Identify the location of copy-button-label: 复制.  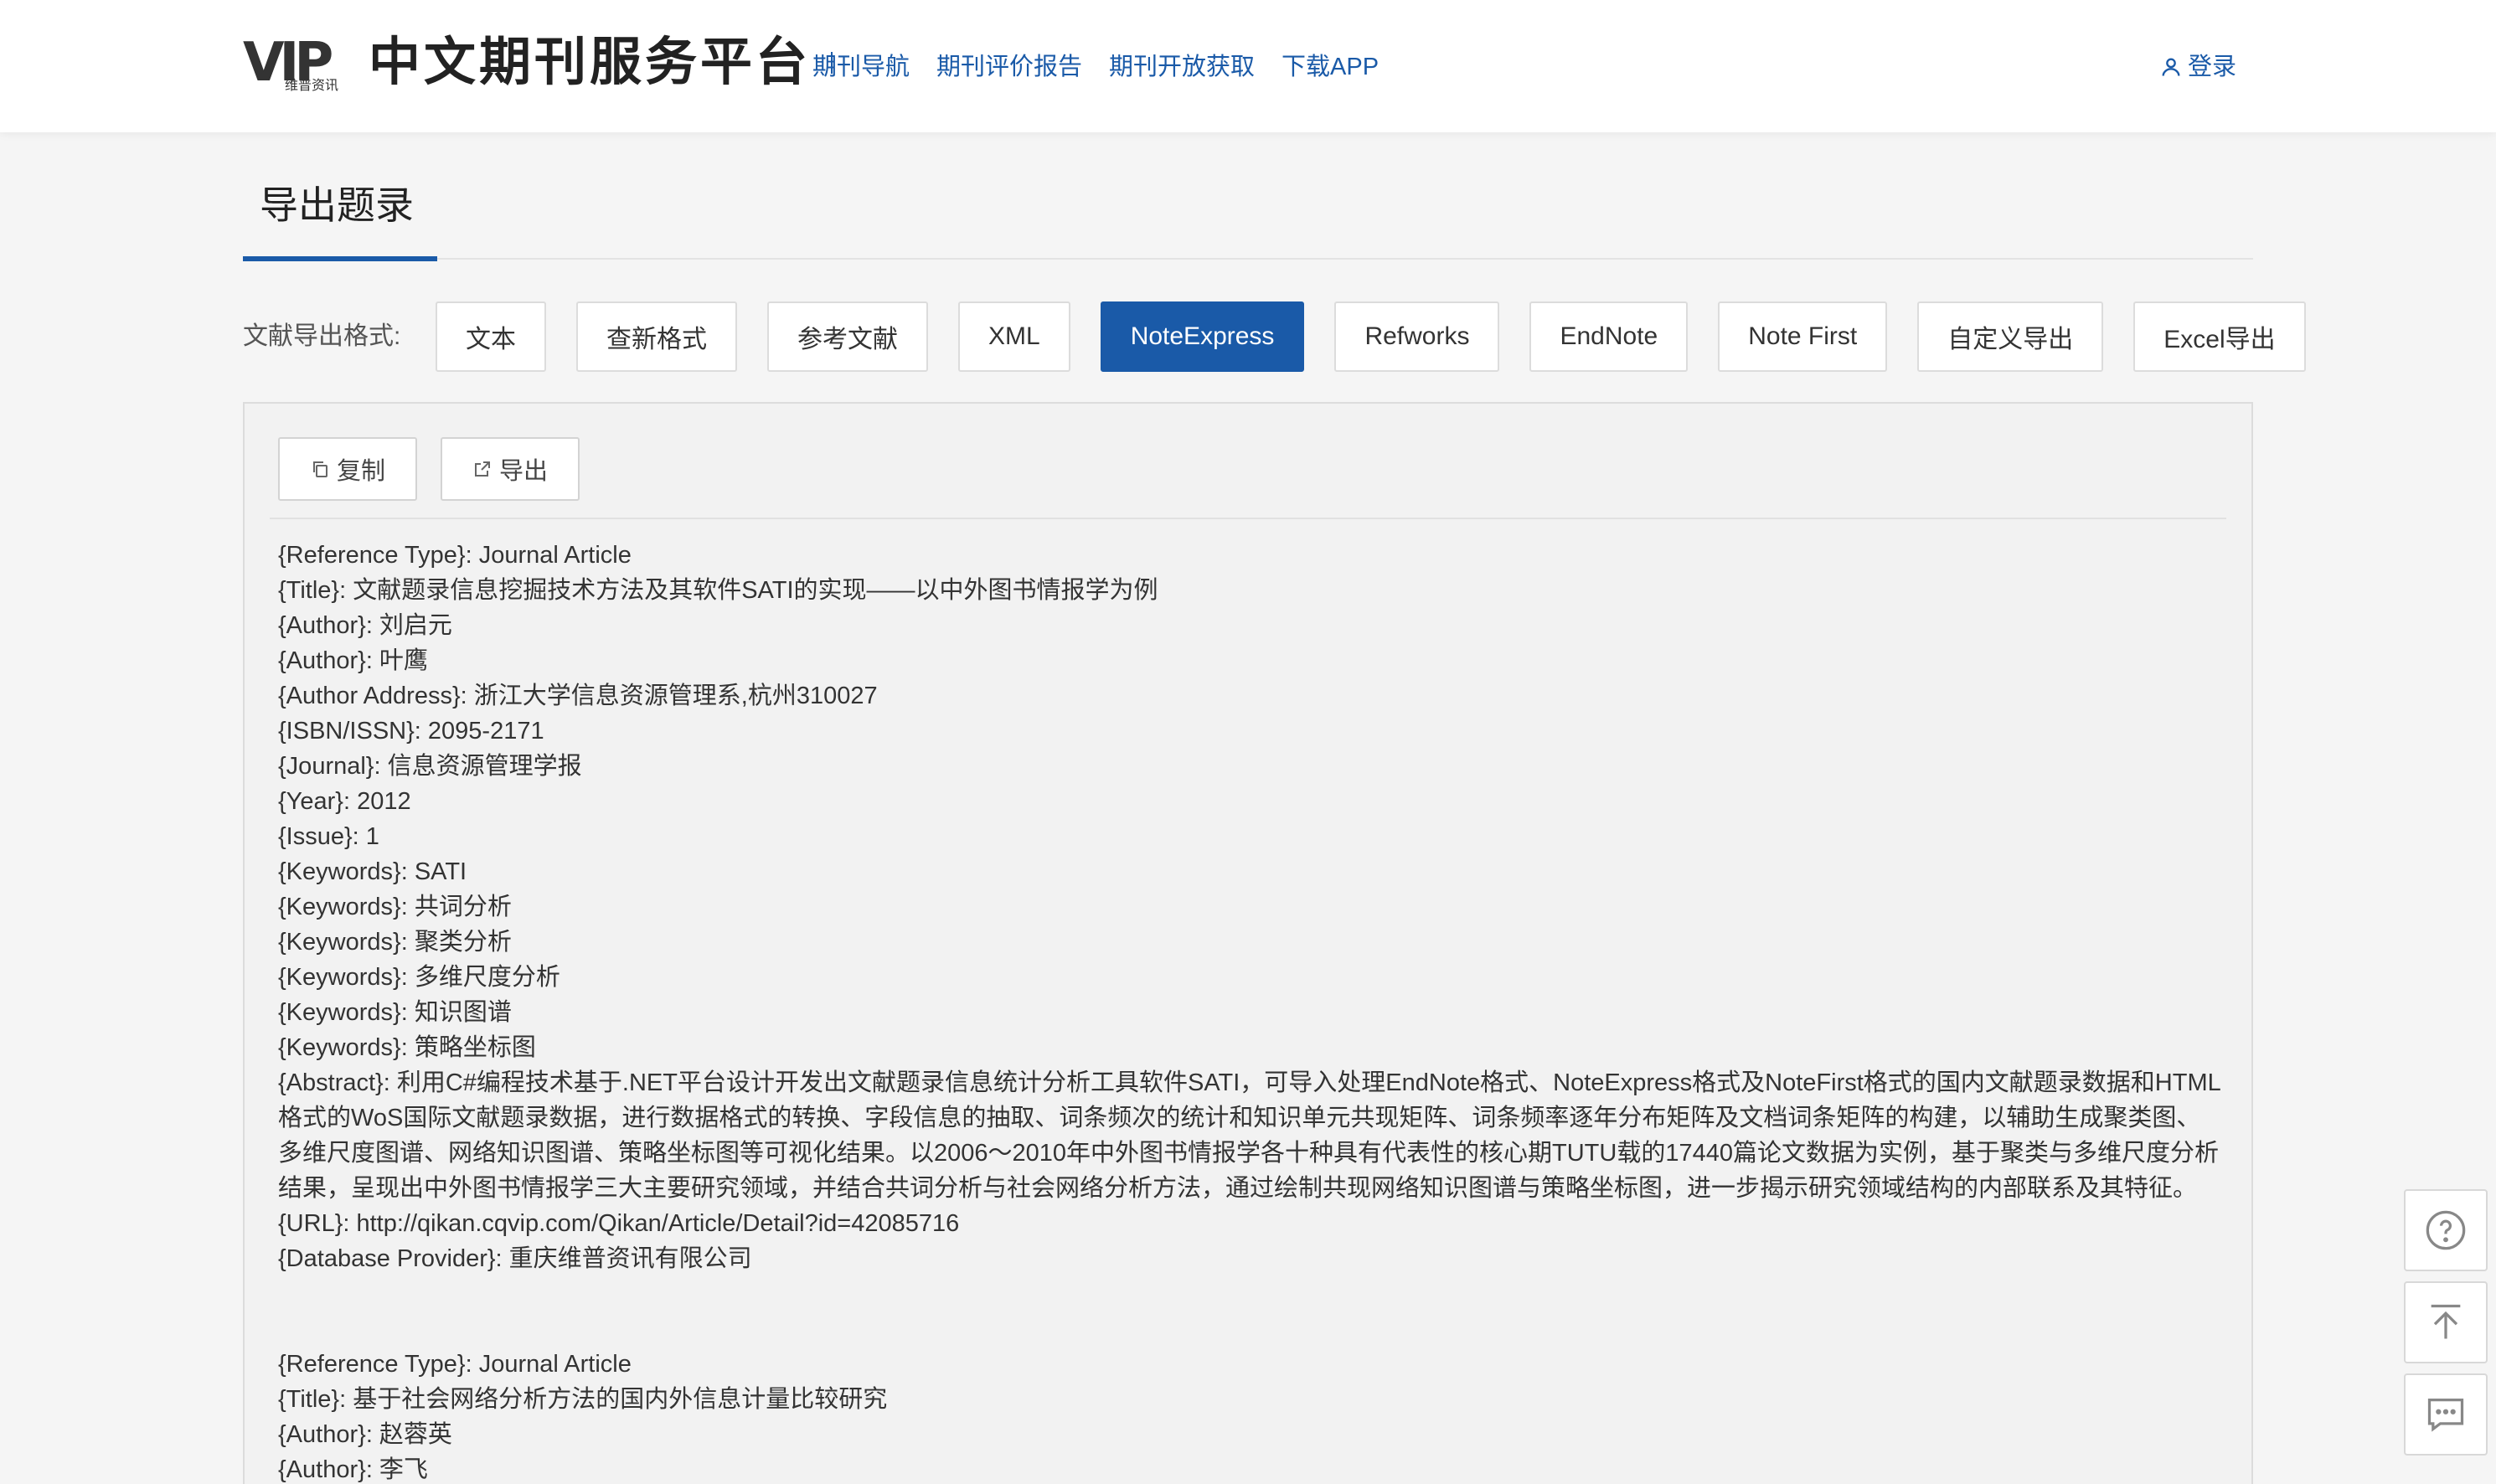
(361, 471).